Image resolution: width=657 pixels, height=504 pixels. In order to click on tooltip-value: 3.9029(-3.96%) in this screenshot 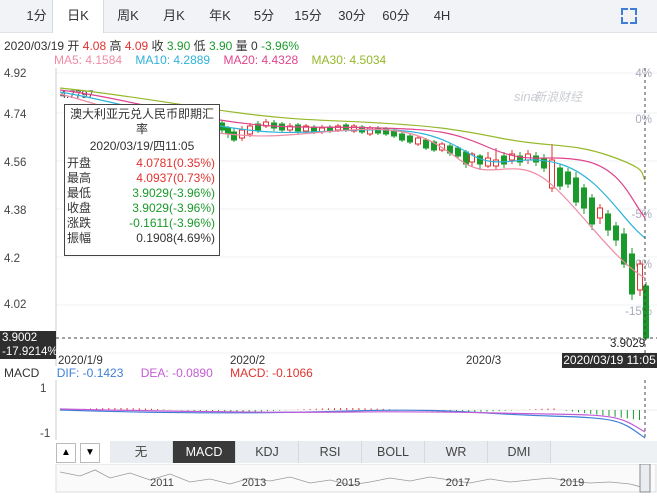, I will do `click(173, 193)`.